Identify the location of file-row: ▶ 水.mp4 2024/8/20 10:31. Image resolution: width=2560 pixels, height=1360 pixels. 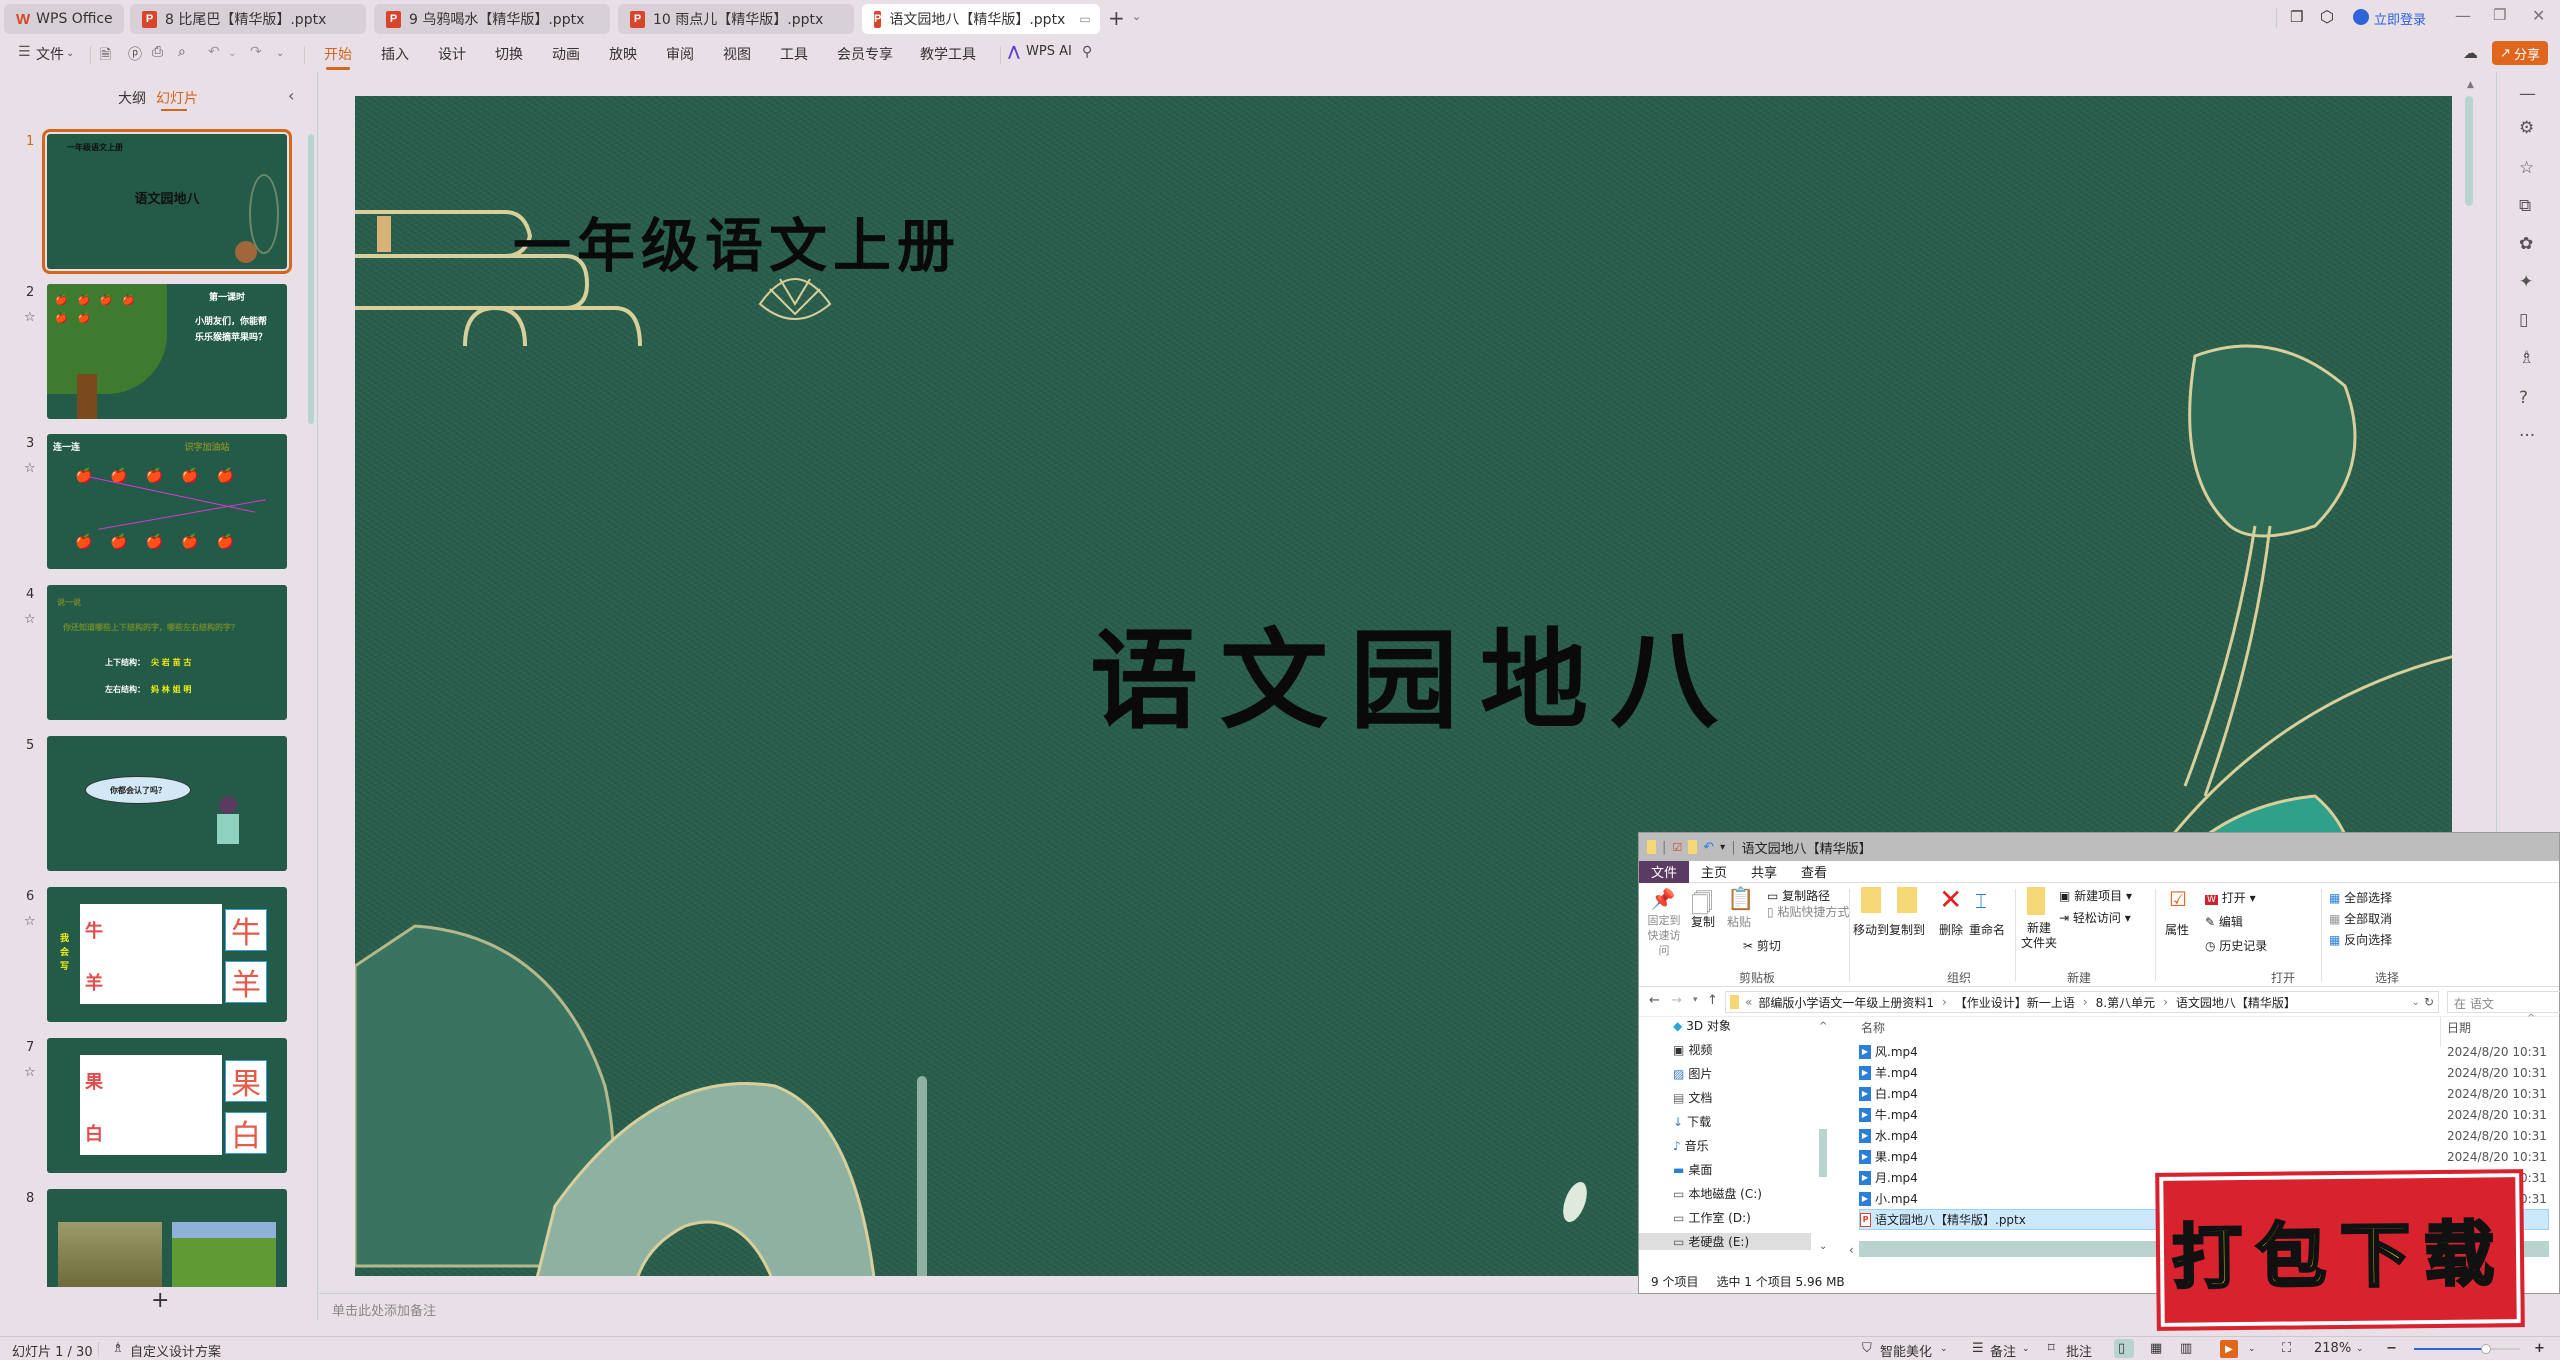
(2204, 1135).